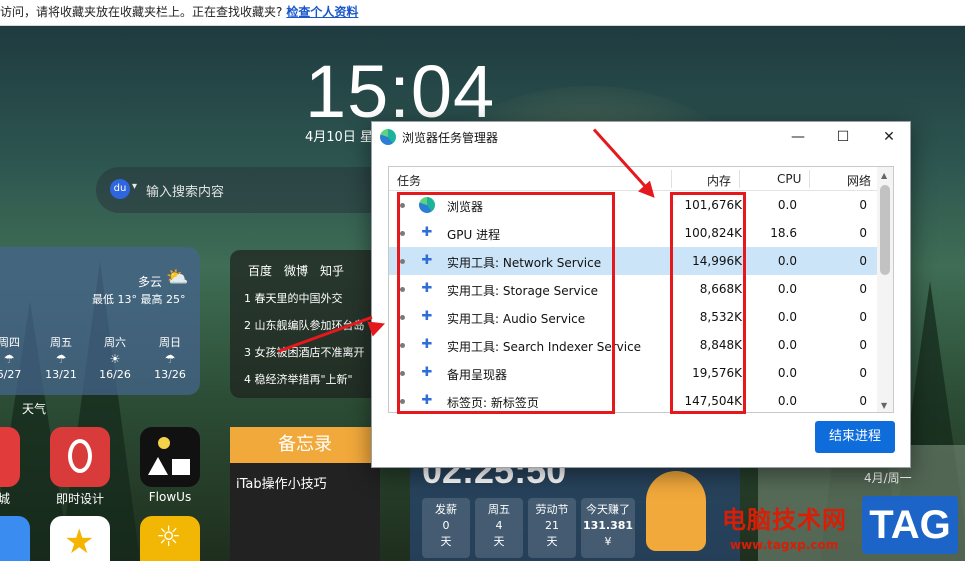 The height and width of the screenshot is (561, 965). I want to click on sun-icon: ☀, so click(115, 359).